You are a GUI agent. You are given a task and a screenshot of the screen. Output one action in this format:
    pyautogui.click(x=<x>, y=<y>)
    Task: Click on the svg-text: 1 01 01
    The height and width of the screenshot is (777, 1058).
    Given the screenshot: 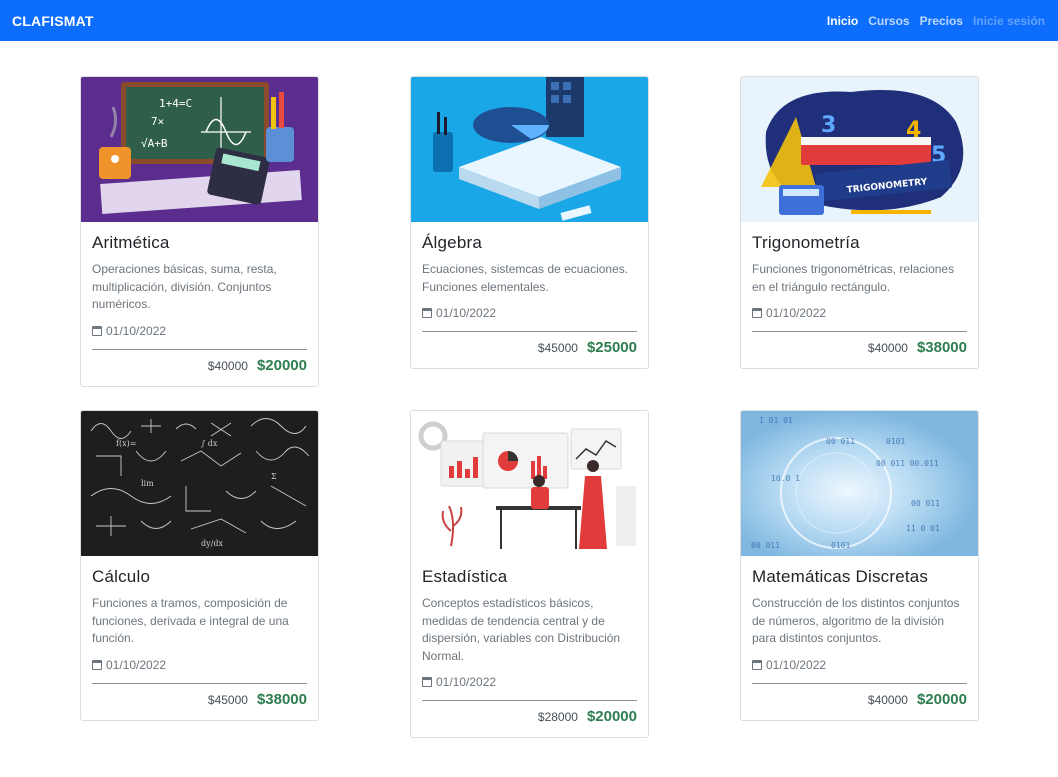 What is the action you would take?
    pyautogui.click(x=776, y=420)
    